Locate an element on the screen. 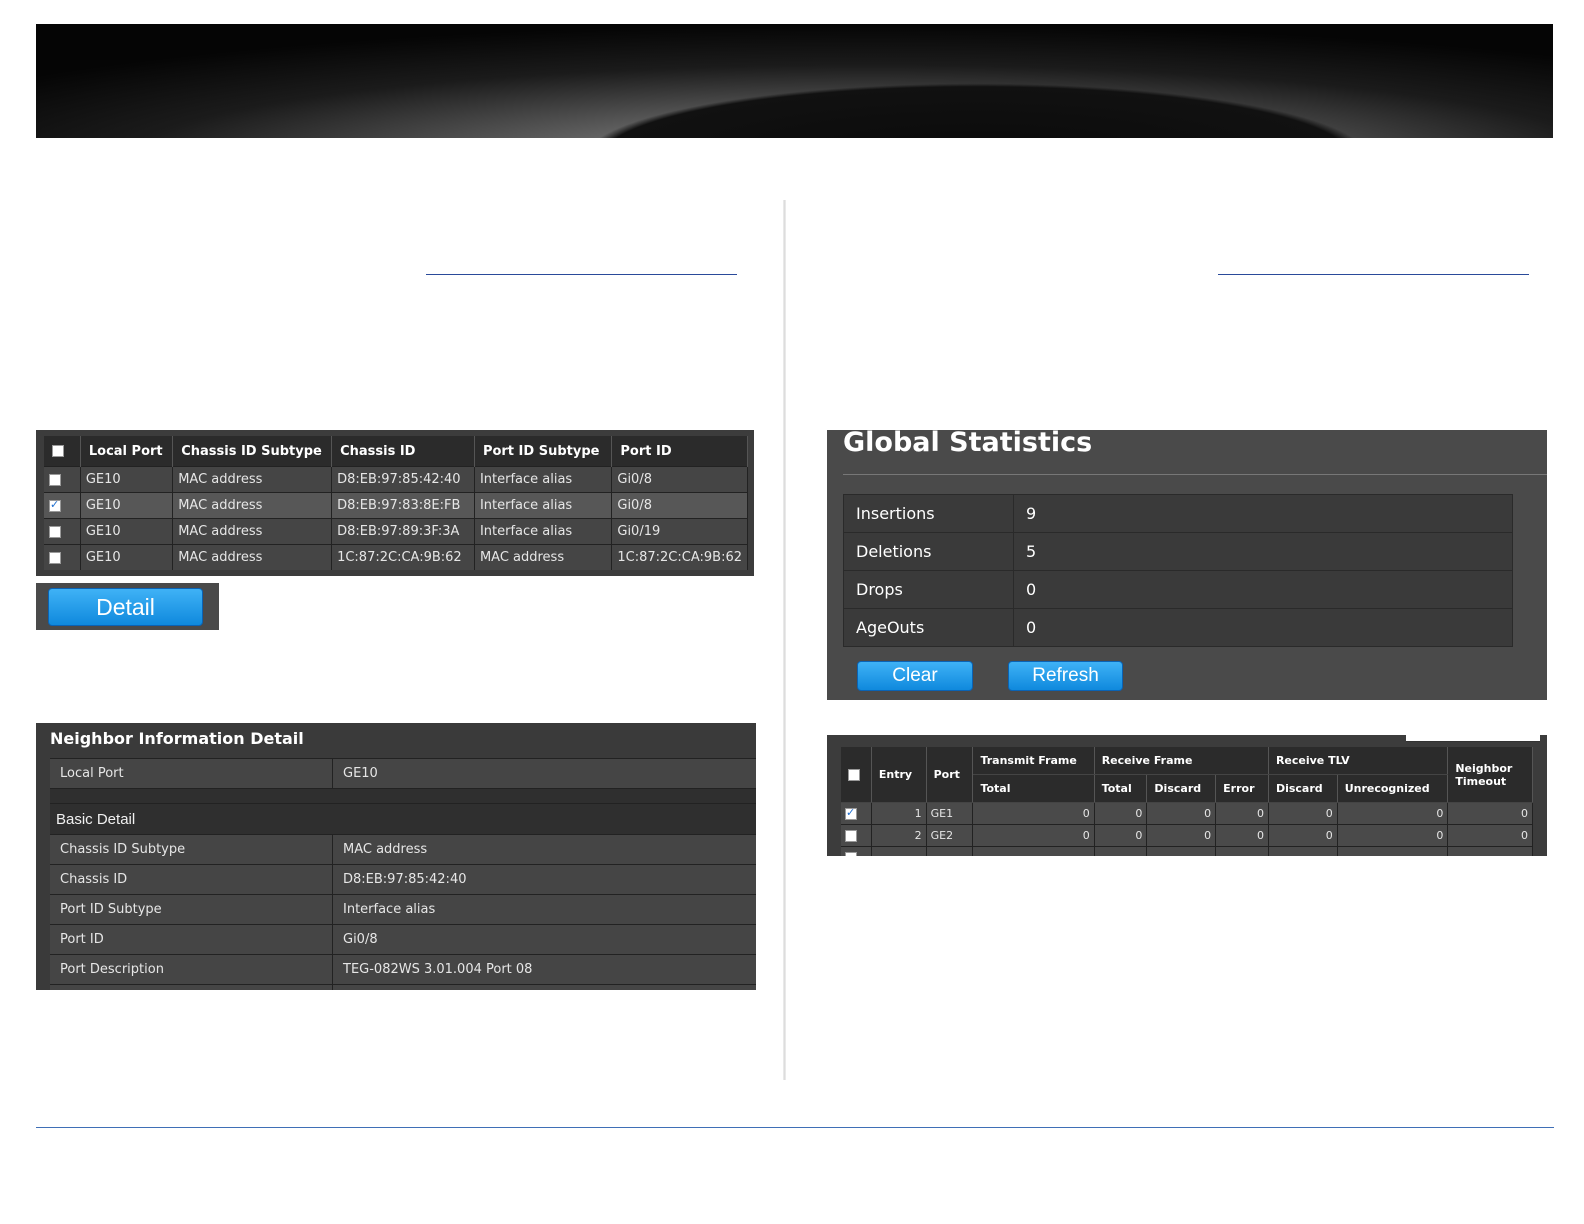 Image resolution: width=1584 pixels, height=1224 pixels. clear-button: Clear is located at coordinates (915, 676).